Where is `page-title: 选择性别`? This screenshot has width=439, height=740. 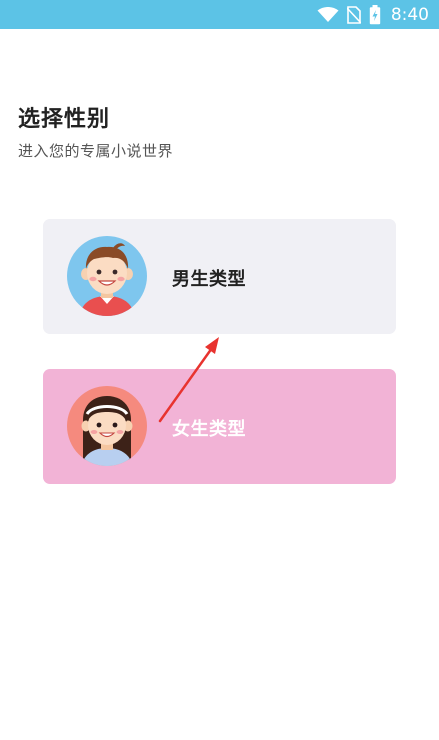 page-title: 选择性别 is located at coordinates (64, 119).